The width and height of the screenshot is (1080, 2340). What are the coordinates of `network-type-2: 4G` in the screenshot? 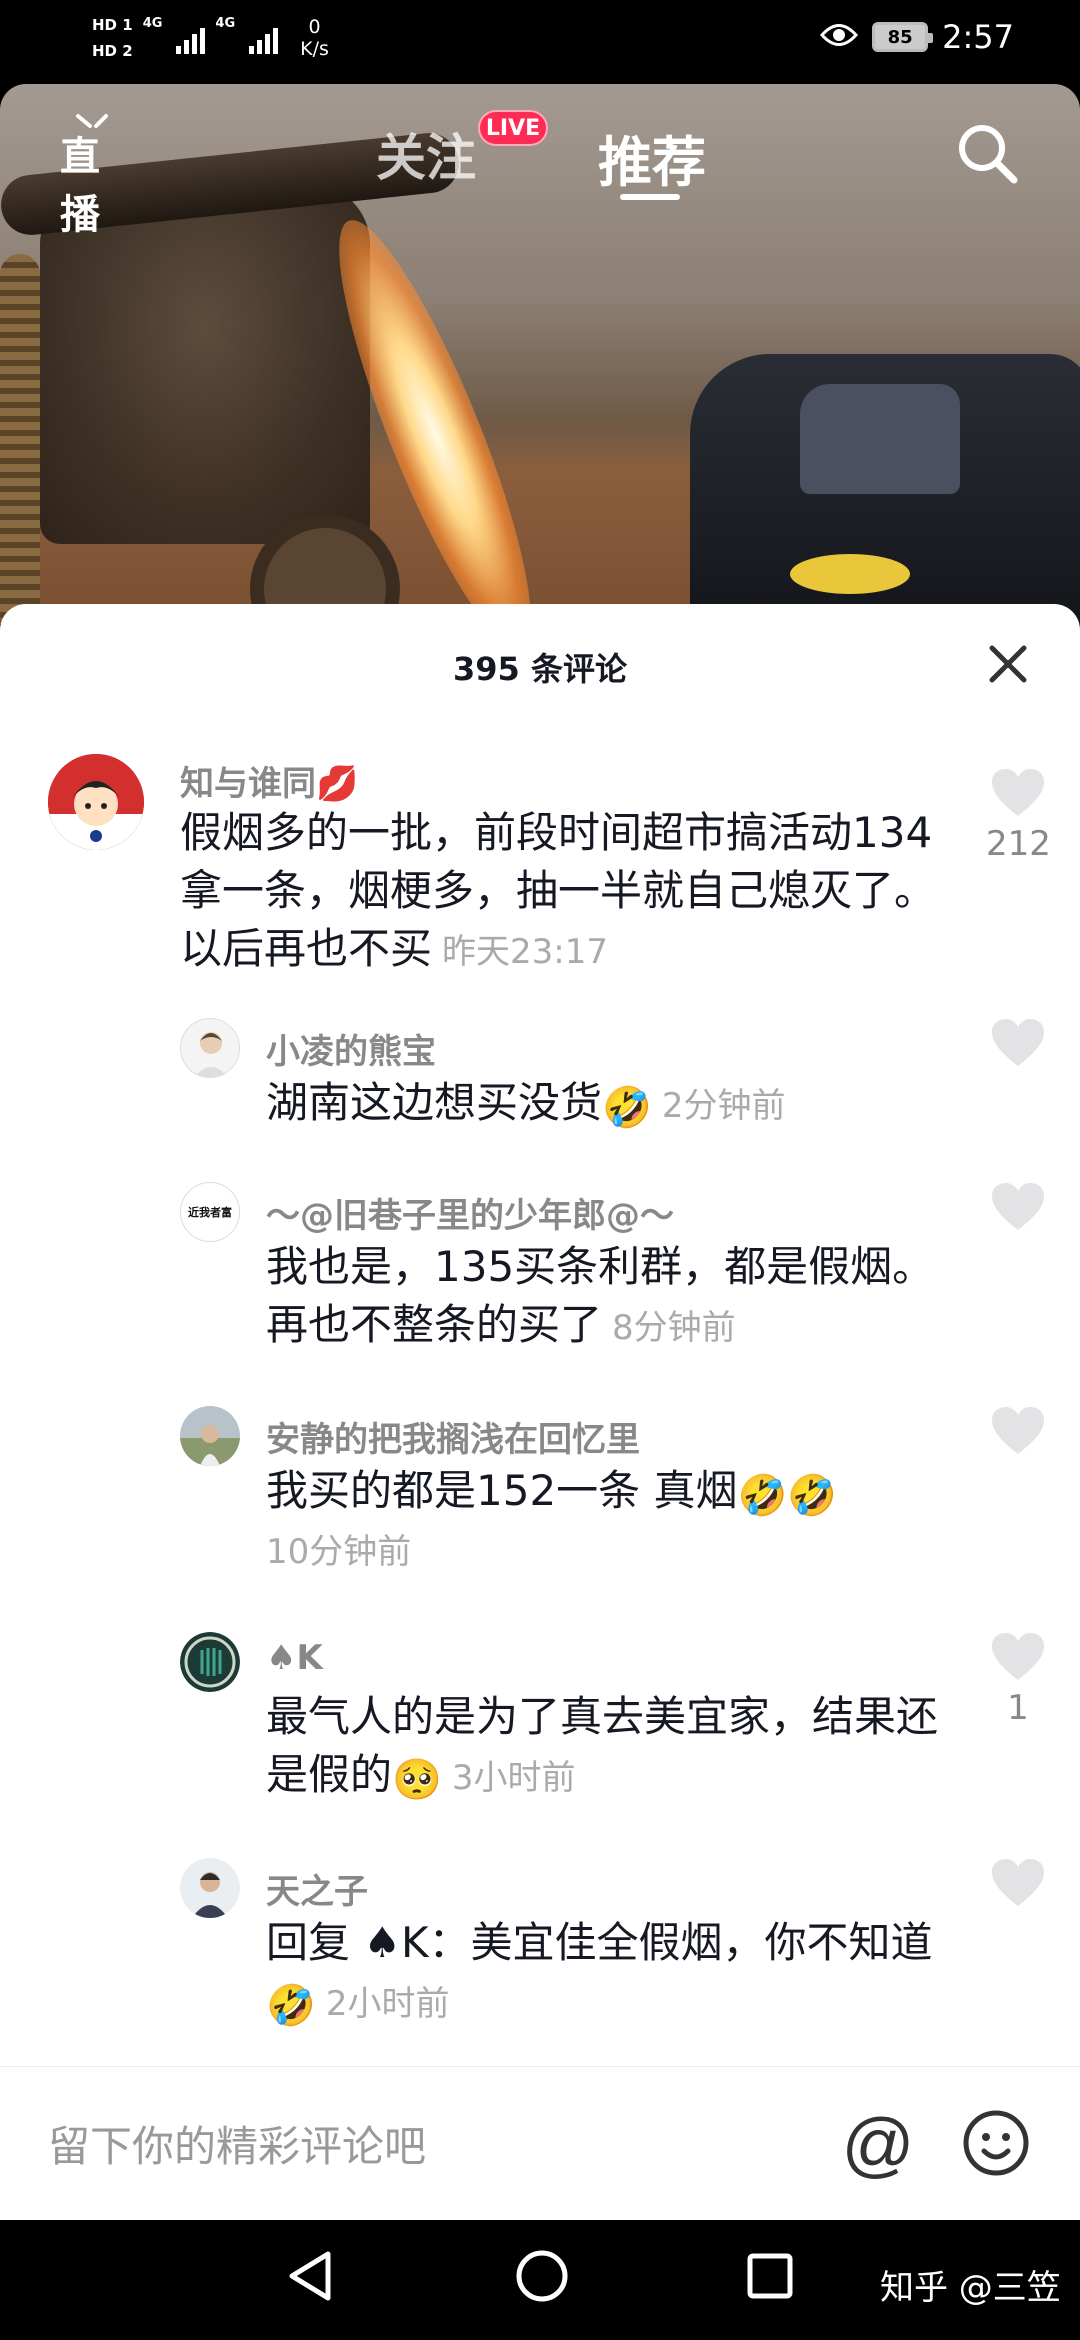 It's located at (225, 23).